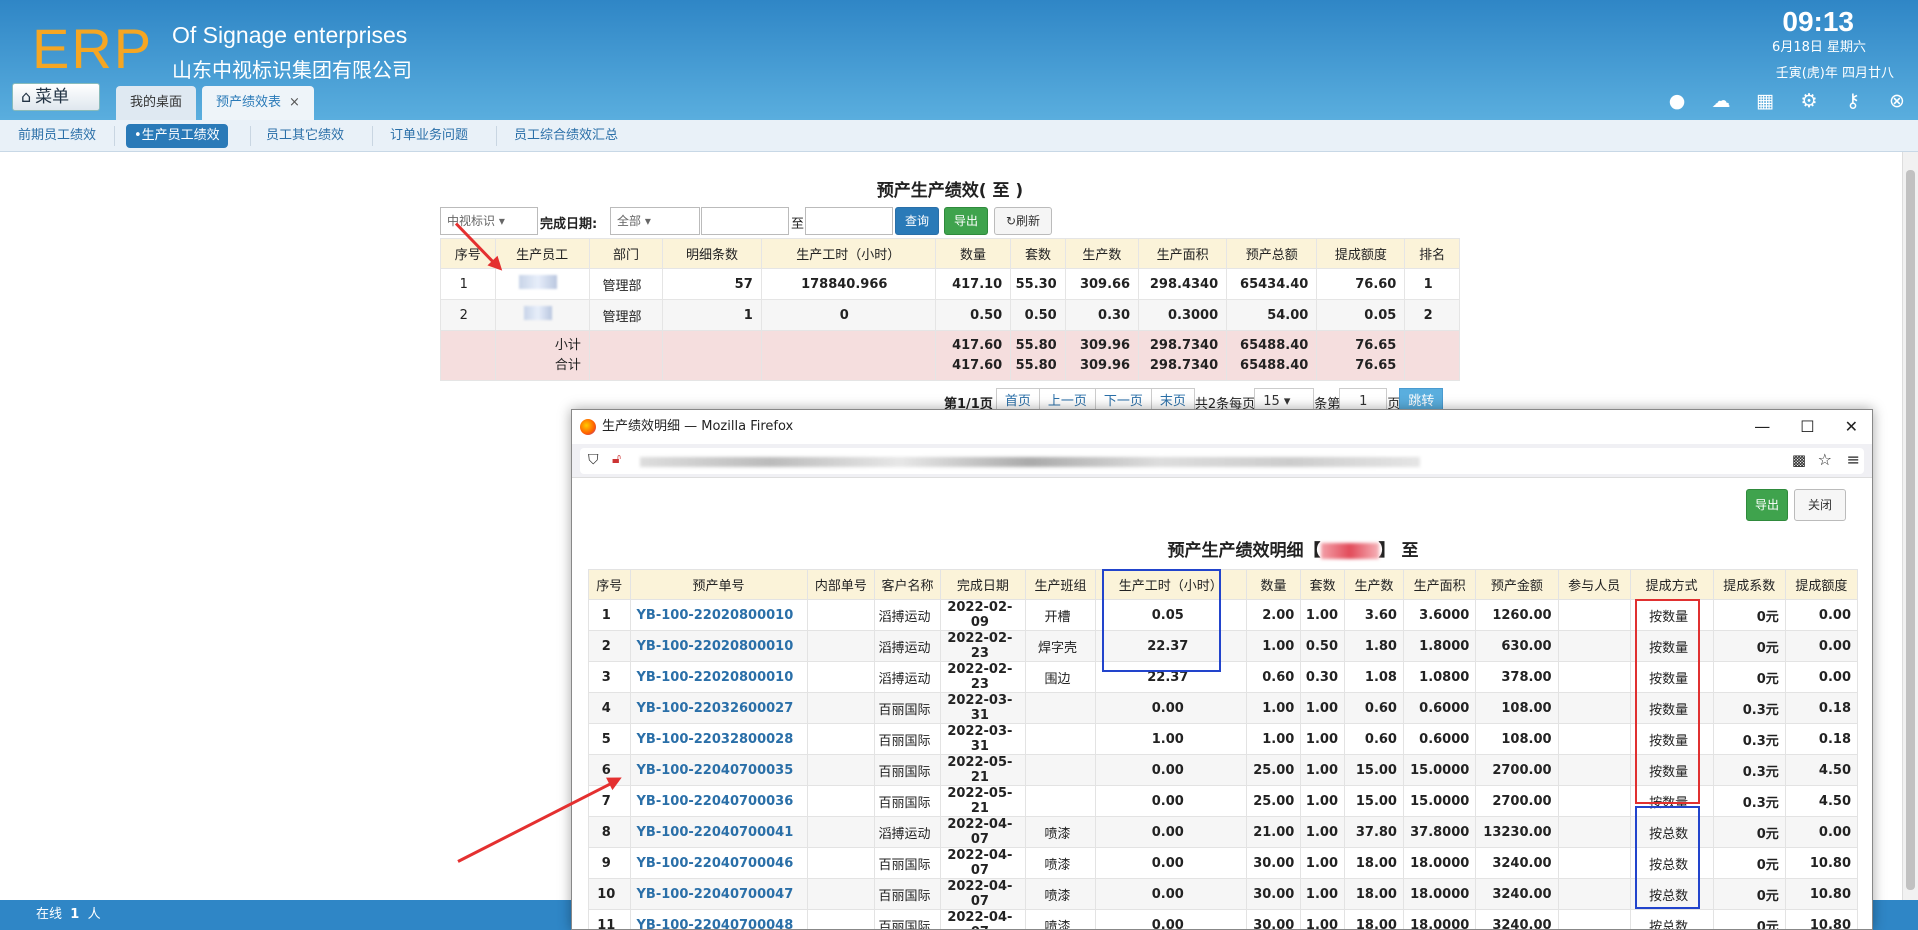 This screenshot has height=930, width=1918. I want to click on subnav-summary: 员工综合绩效汇总, so click(566, 136).